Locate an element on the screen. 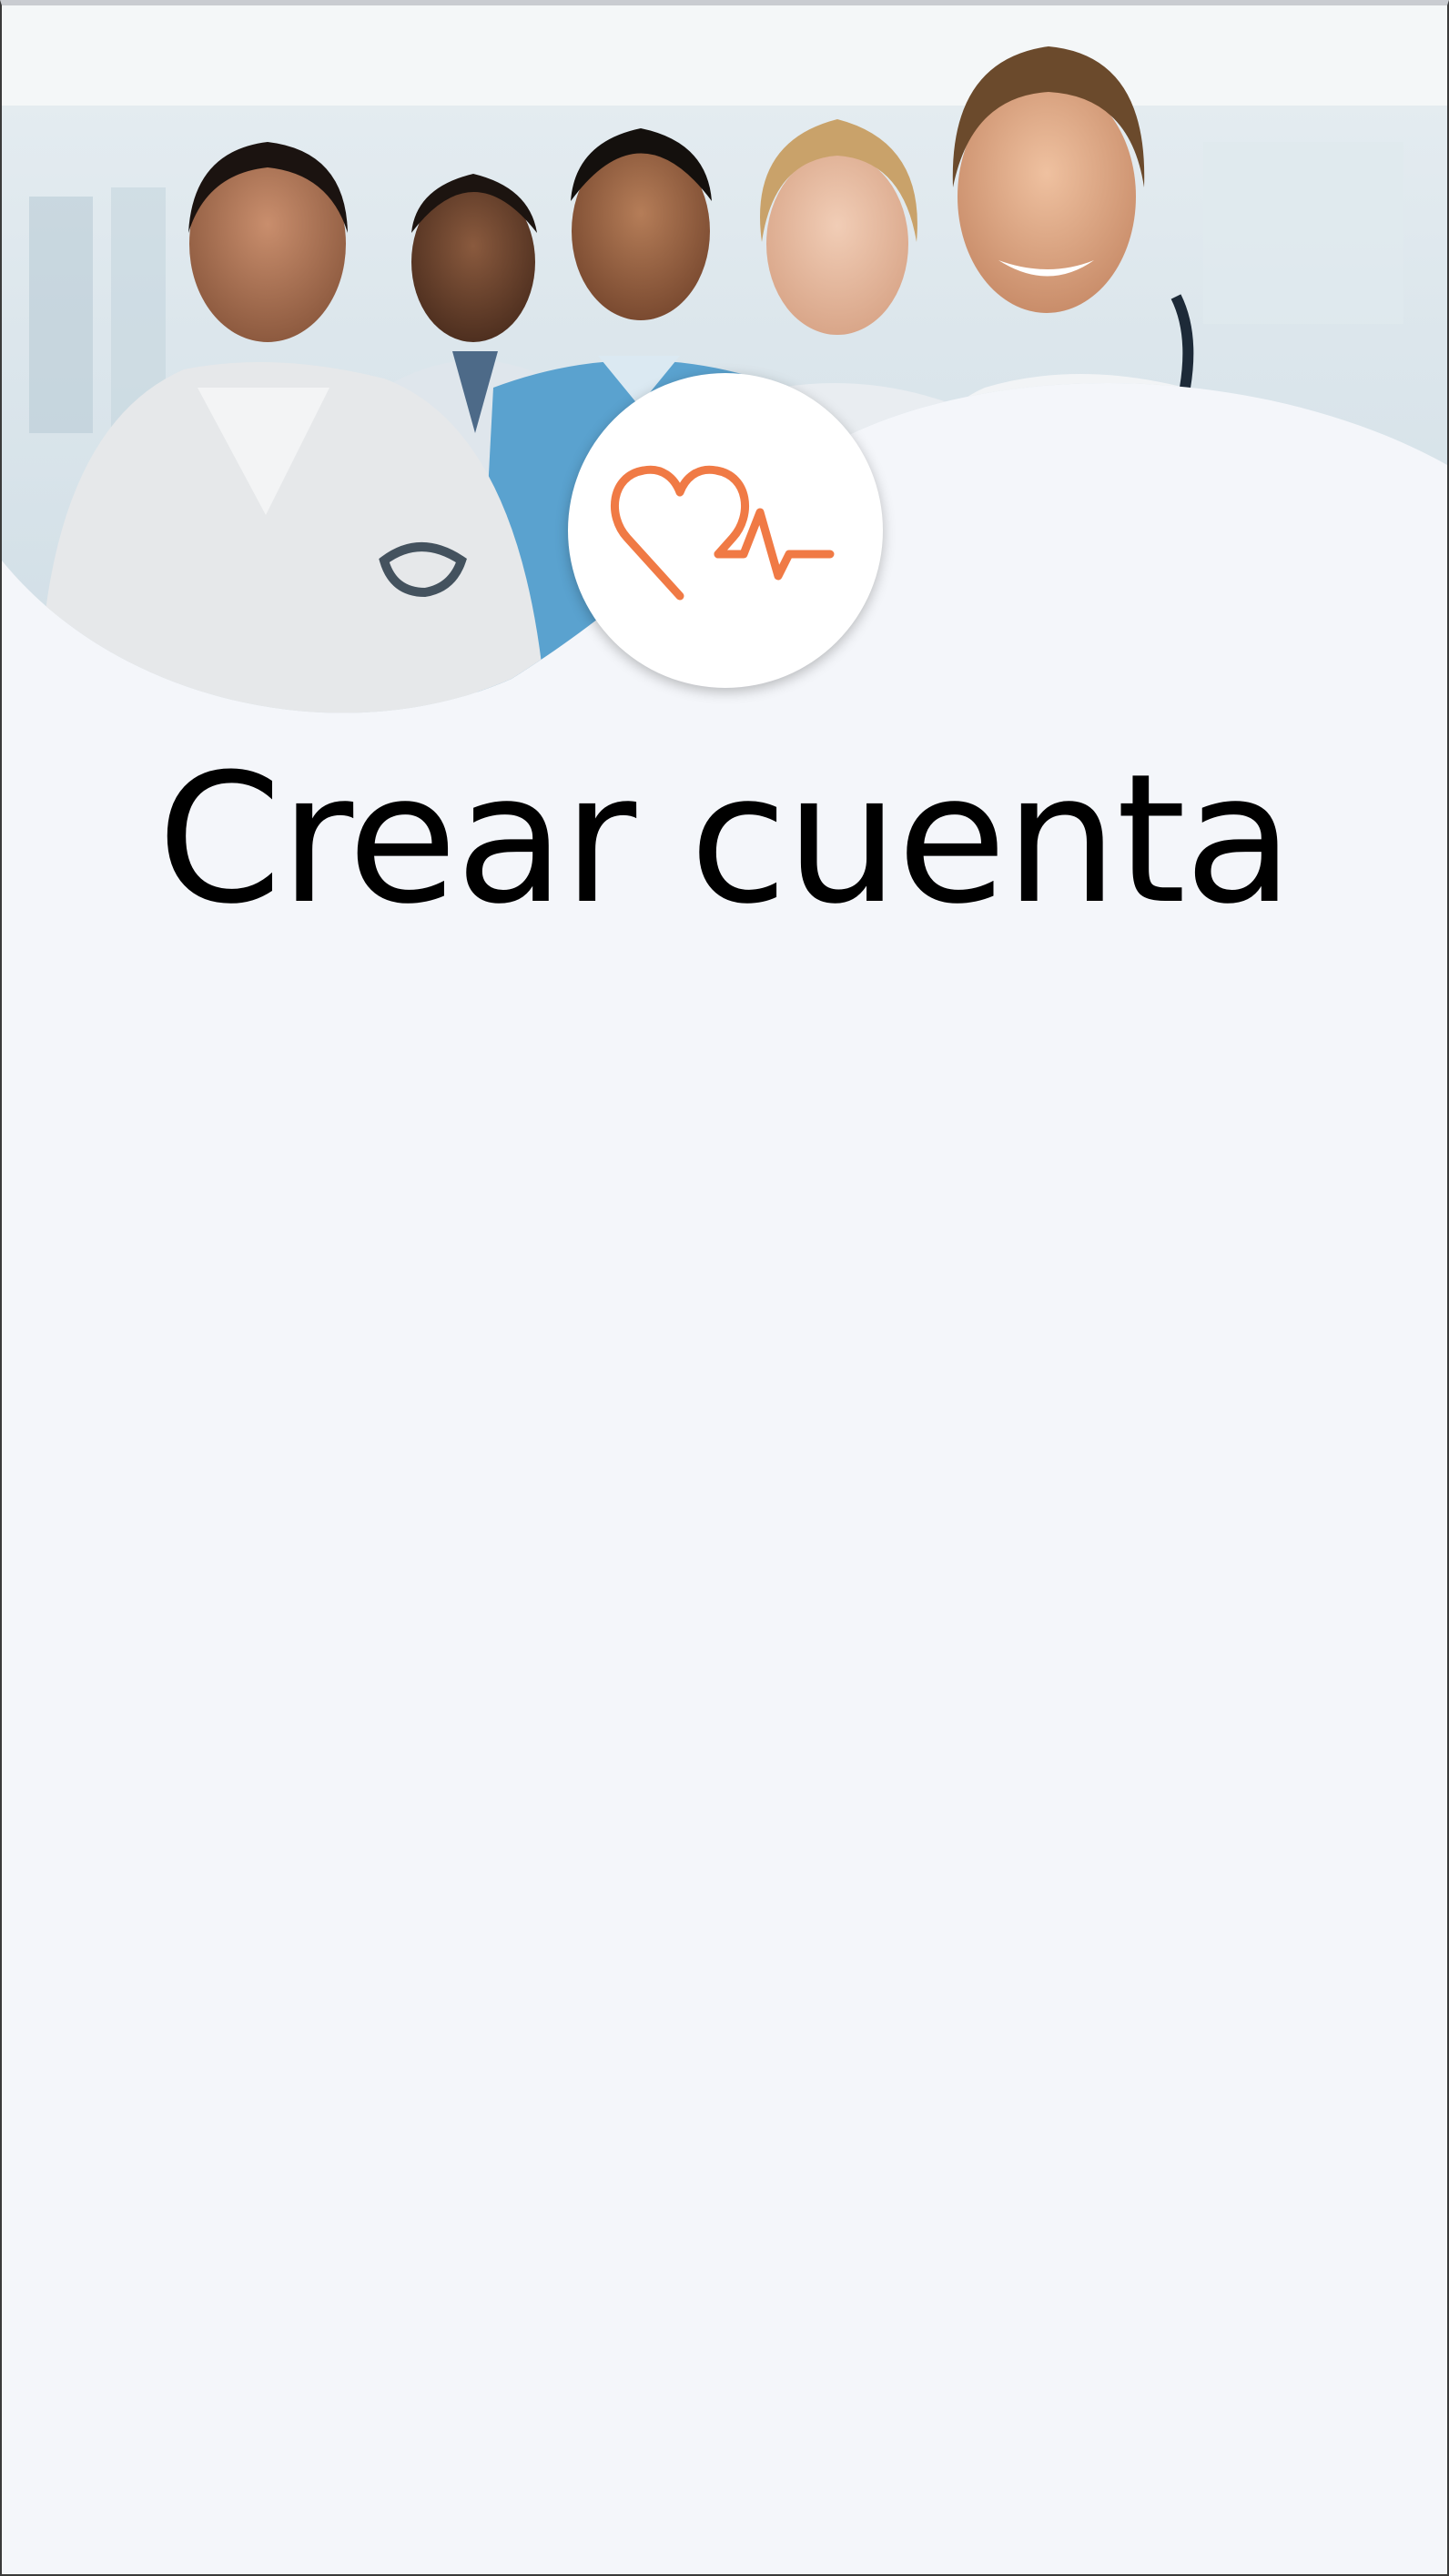 The width and height of the screenshot is (1449, 2576). heart-pulse-icon is located at coordinates (723, 533).